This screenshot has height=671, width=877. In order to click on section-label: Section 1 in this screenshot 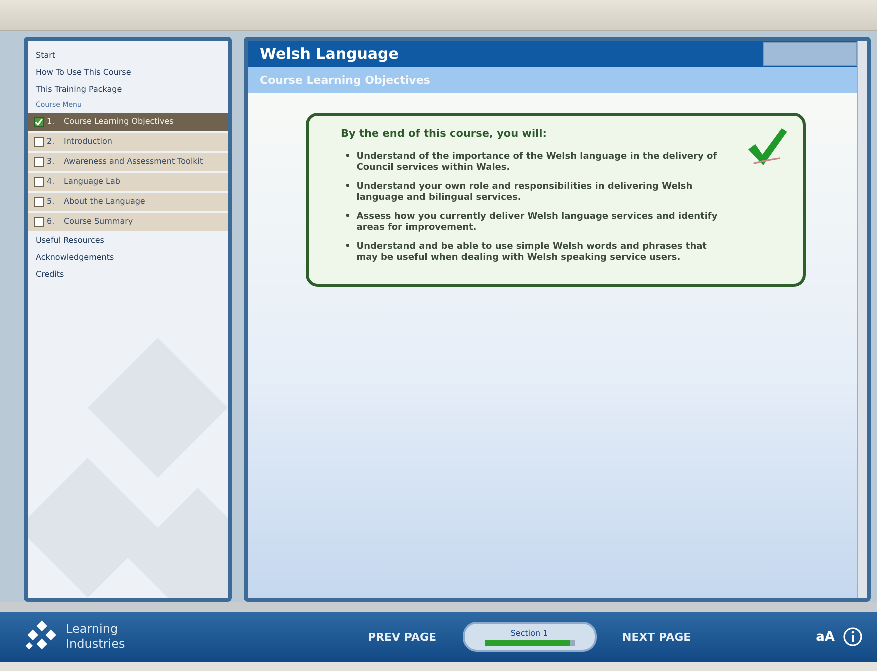, I will do `click(529, 633)`.